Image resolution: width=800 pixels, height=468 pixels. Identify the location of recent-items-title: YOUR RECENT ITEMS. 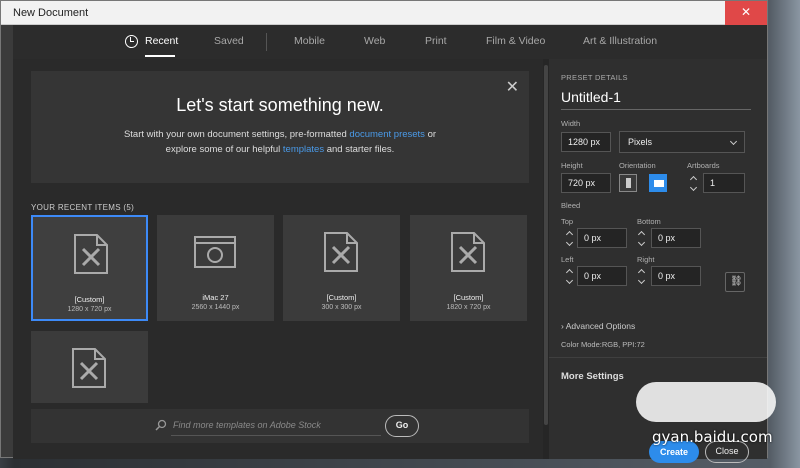
(76, 207).